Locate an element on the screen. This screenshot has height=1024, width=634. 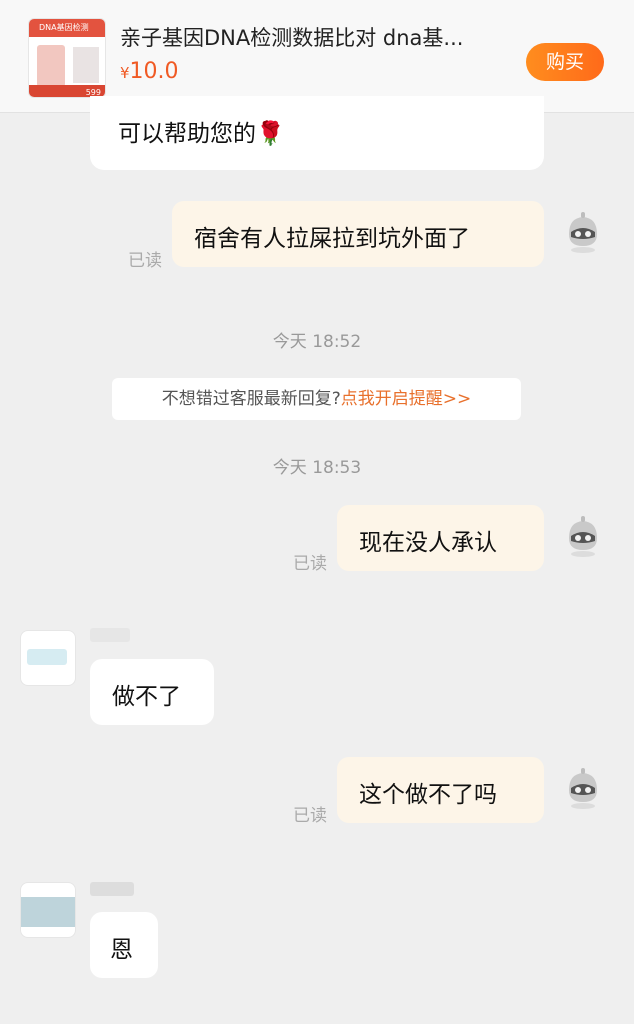
timestamp: 今天 18:53 is located at coordinates (317, 468).